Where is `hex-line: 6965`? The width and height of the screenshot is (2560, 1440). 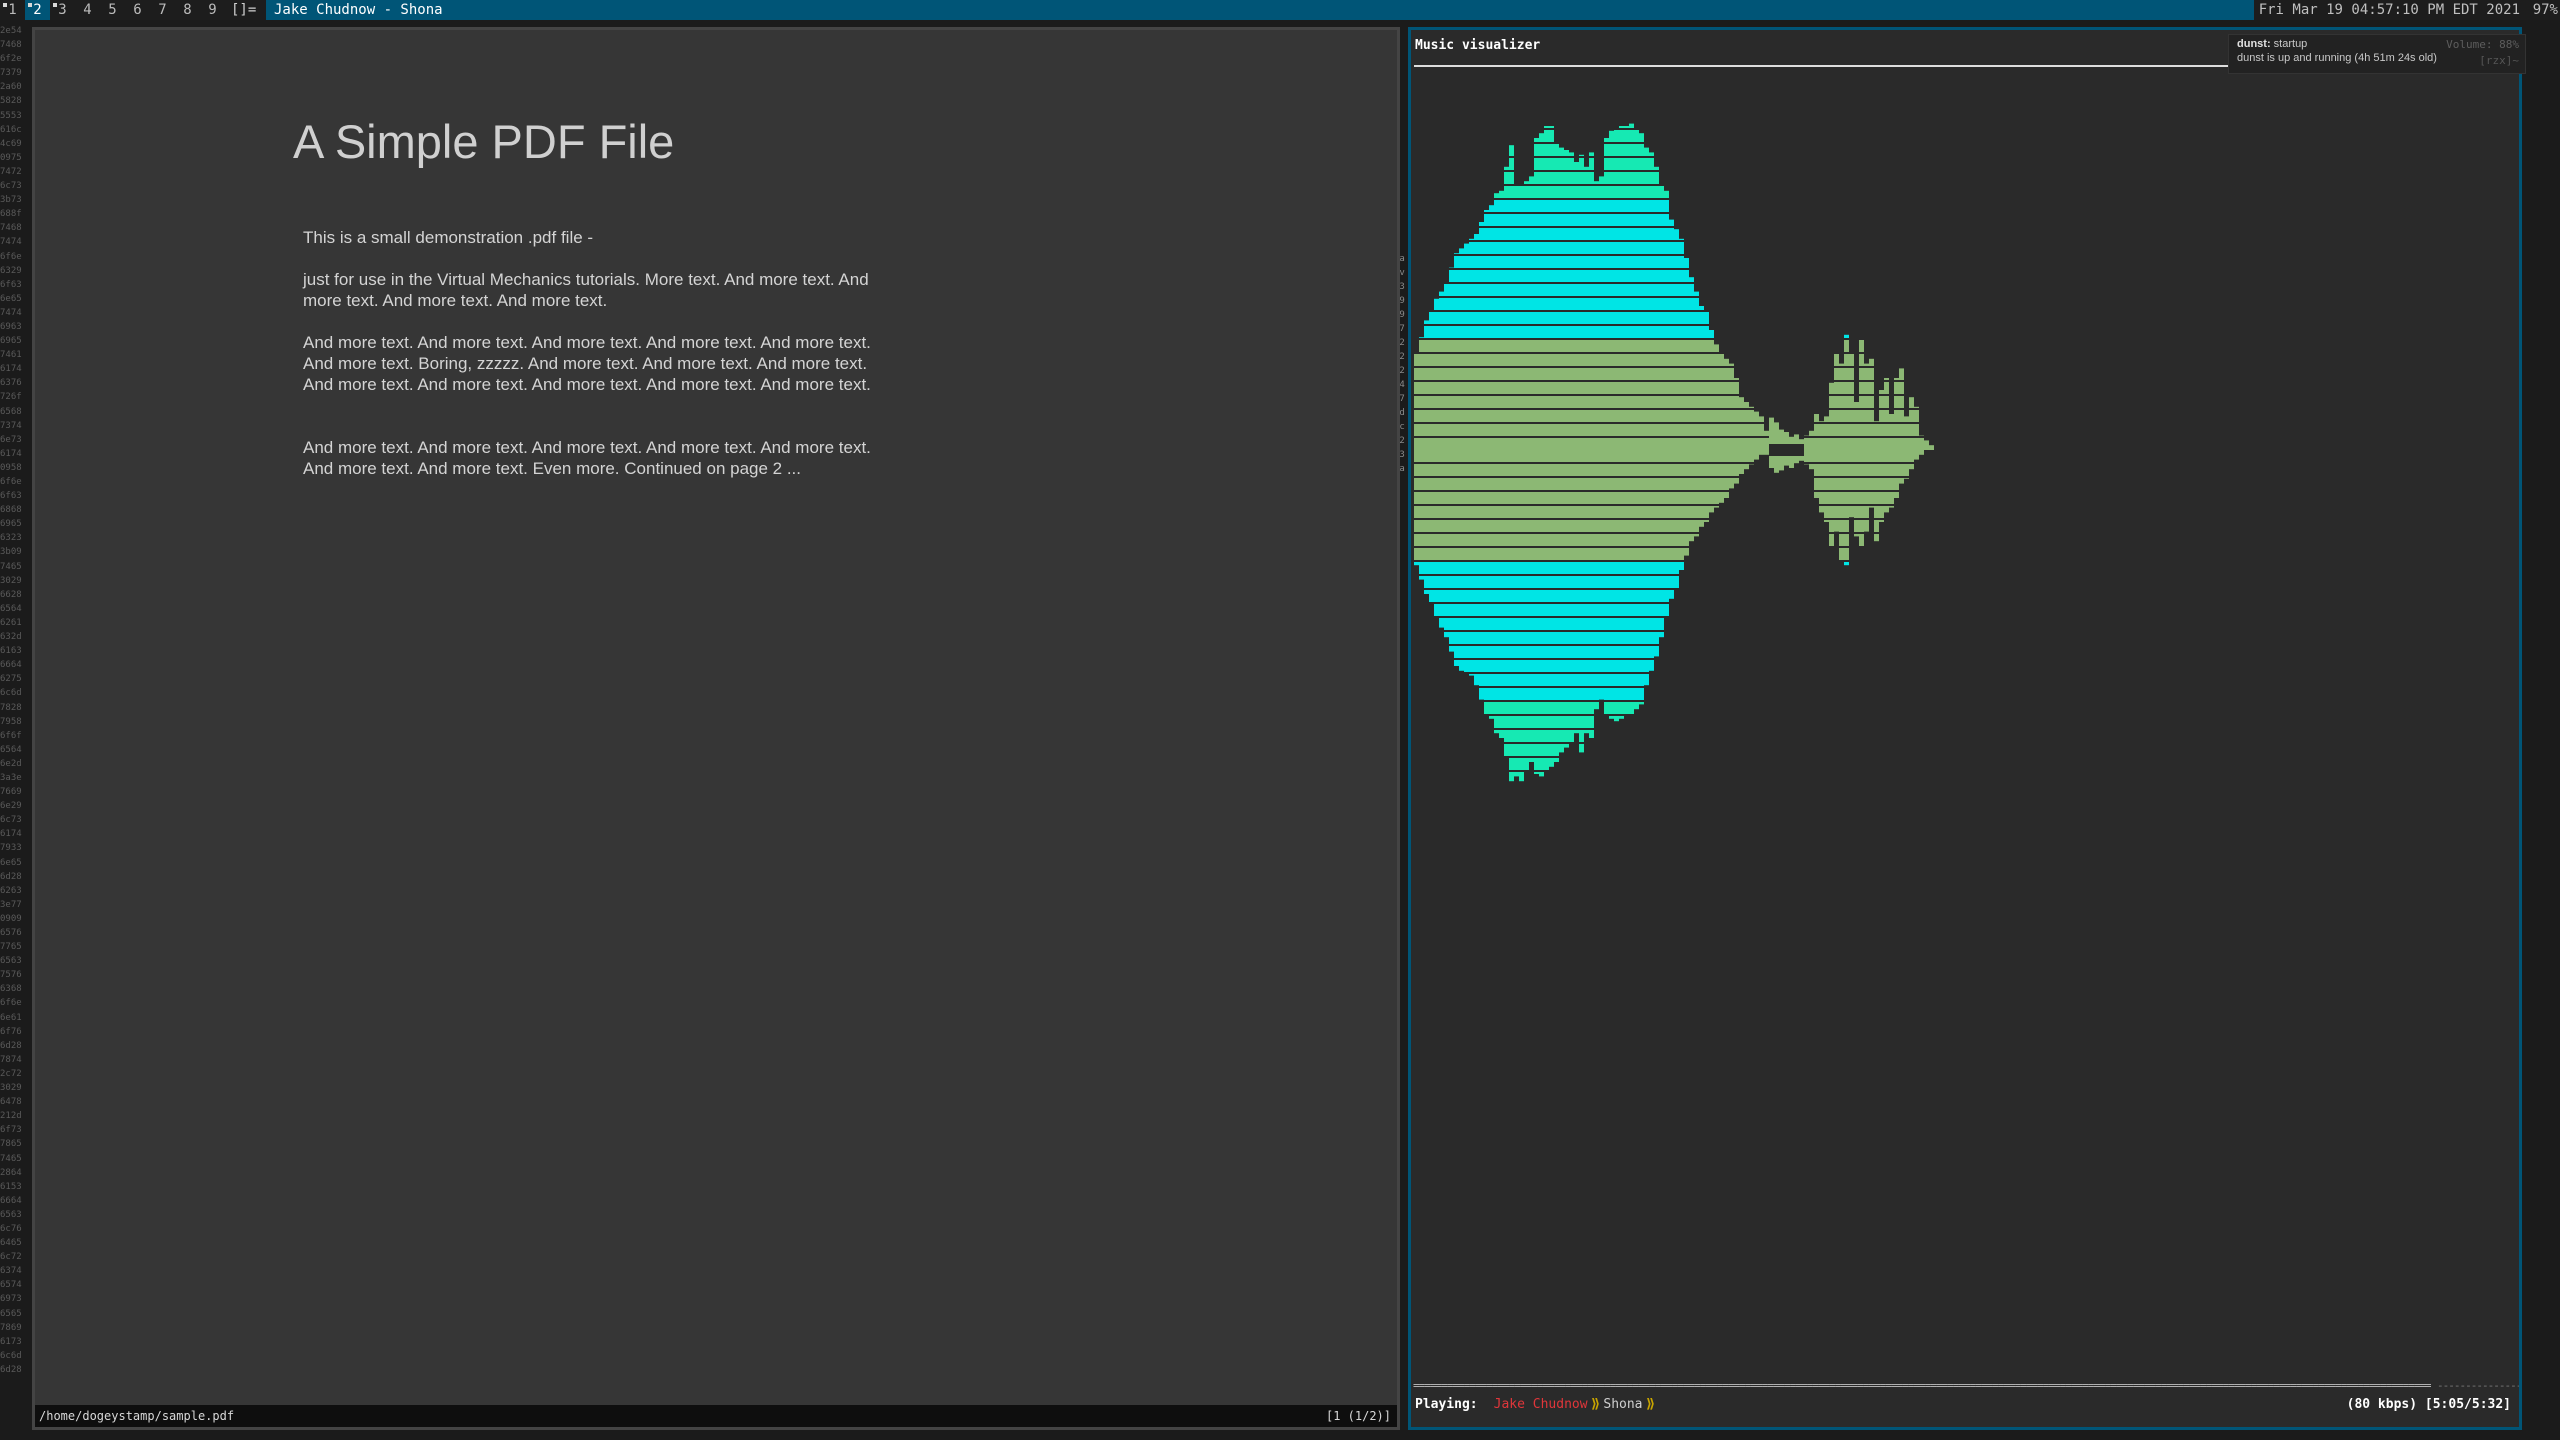 hex-line: 6965 is located at coordinates (11, 341).